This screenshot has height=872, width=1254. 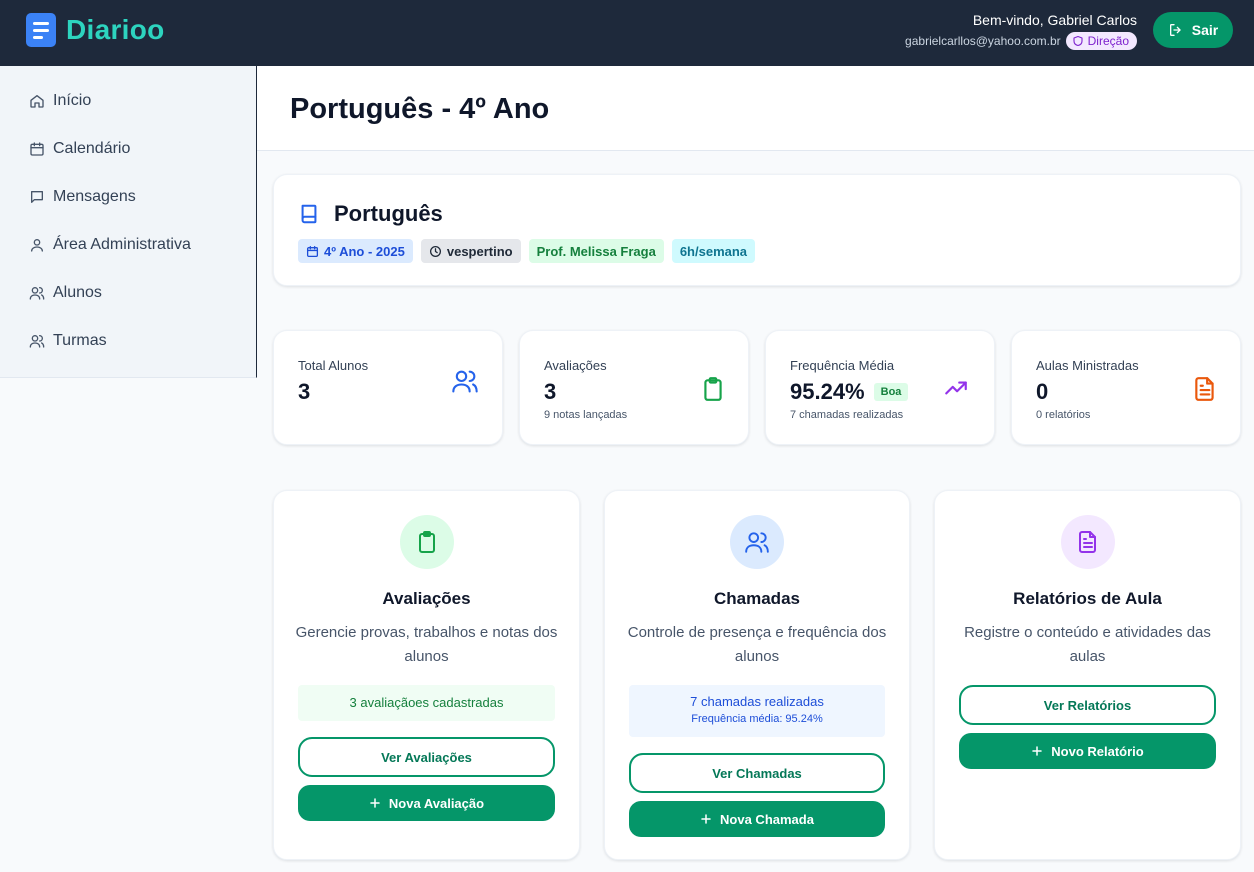 What do you see at coordinates (757, 701) in the screenshot?
I see `calls-info-text: 7 chamadas realizadas` at bounding box center [757, 701].